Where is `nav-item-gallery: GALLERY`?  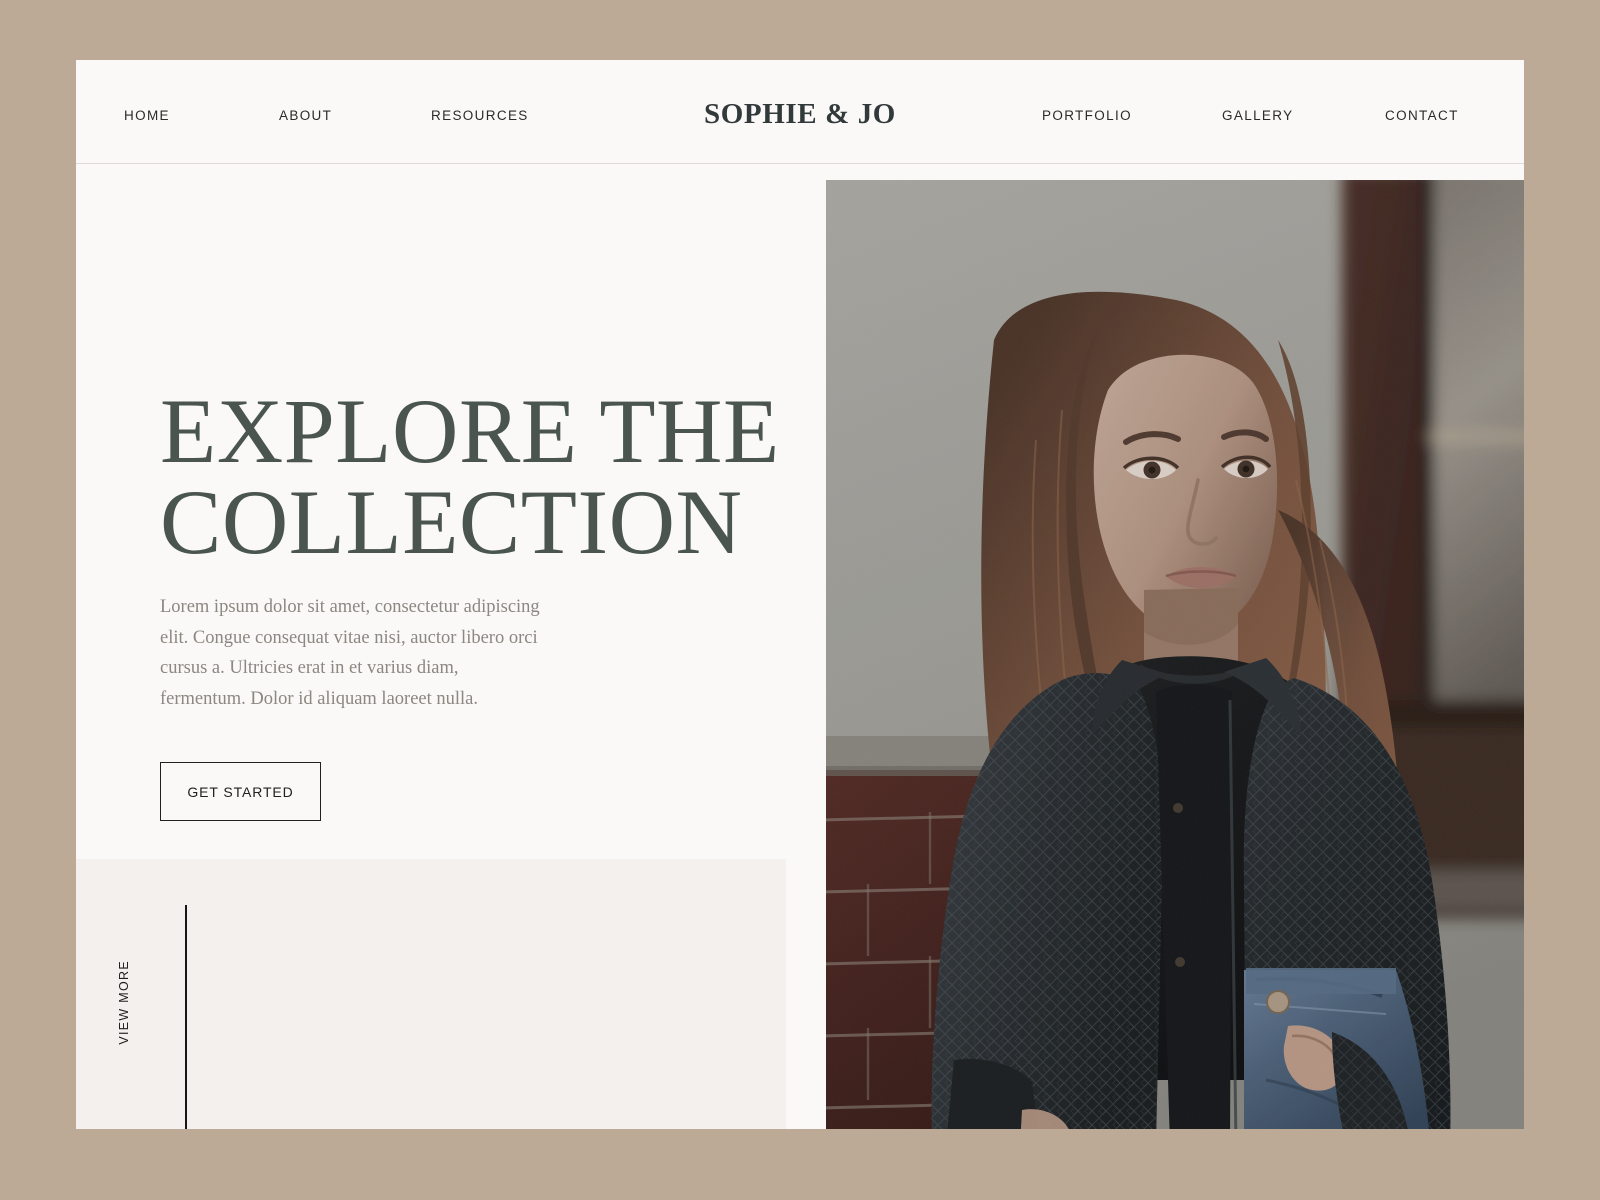
nav-item-gallery: GALLERY is located at coordinates (1258, 115).